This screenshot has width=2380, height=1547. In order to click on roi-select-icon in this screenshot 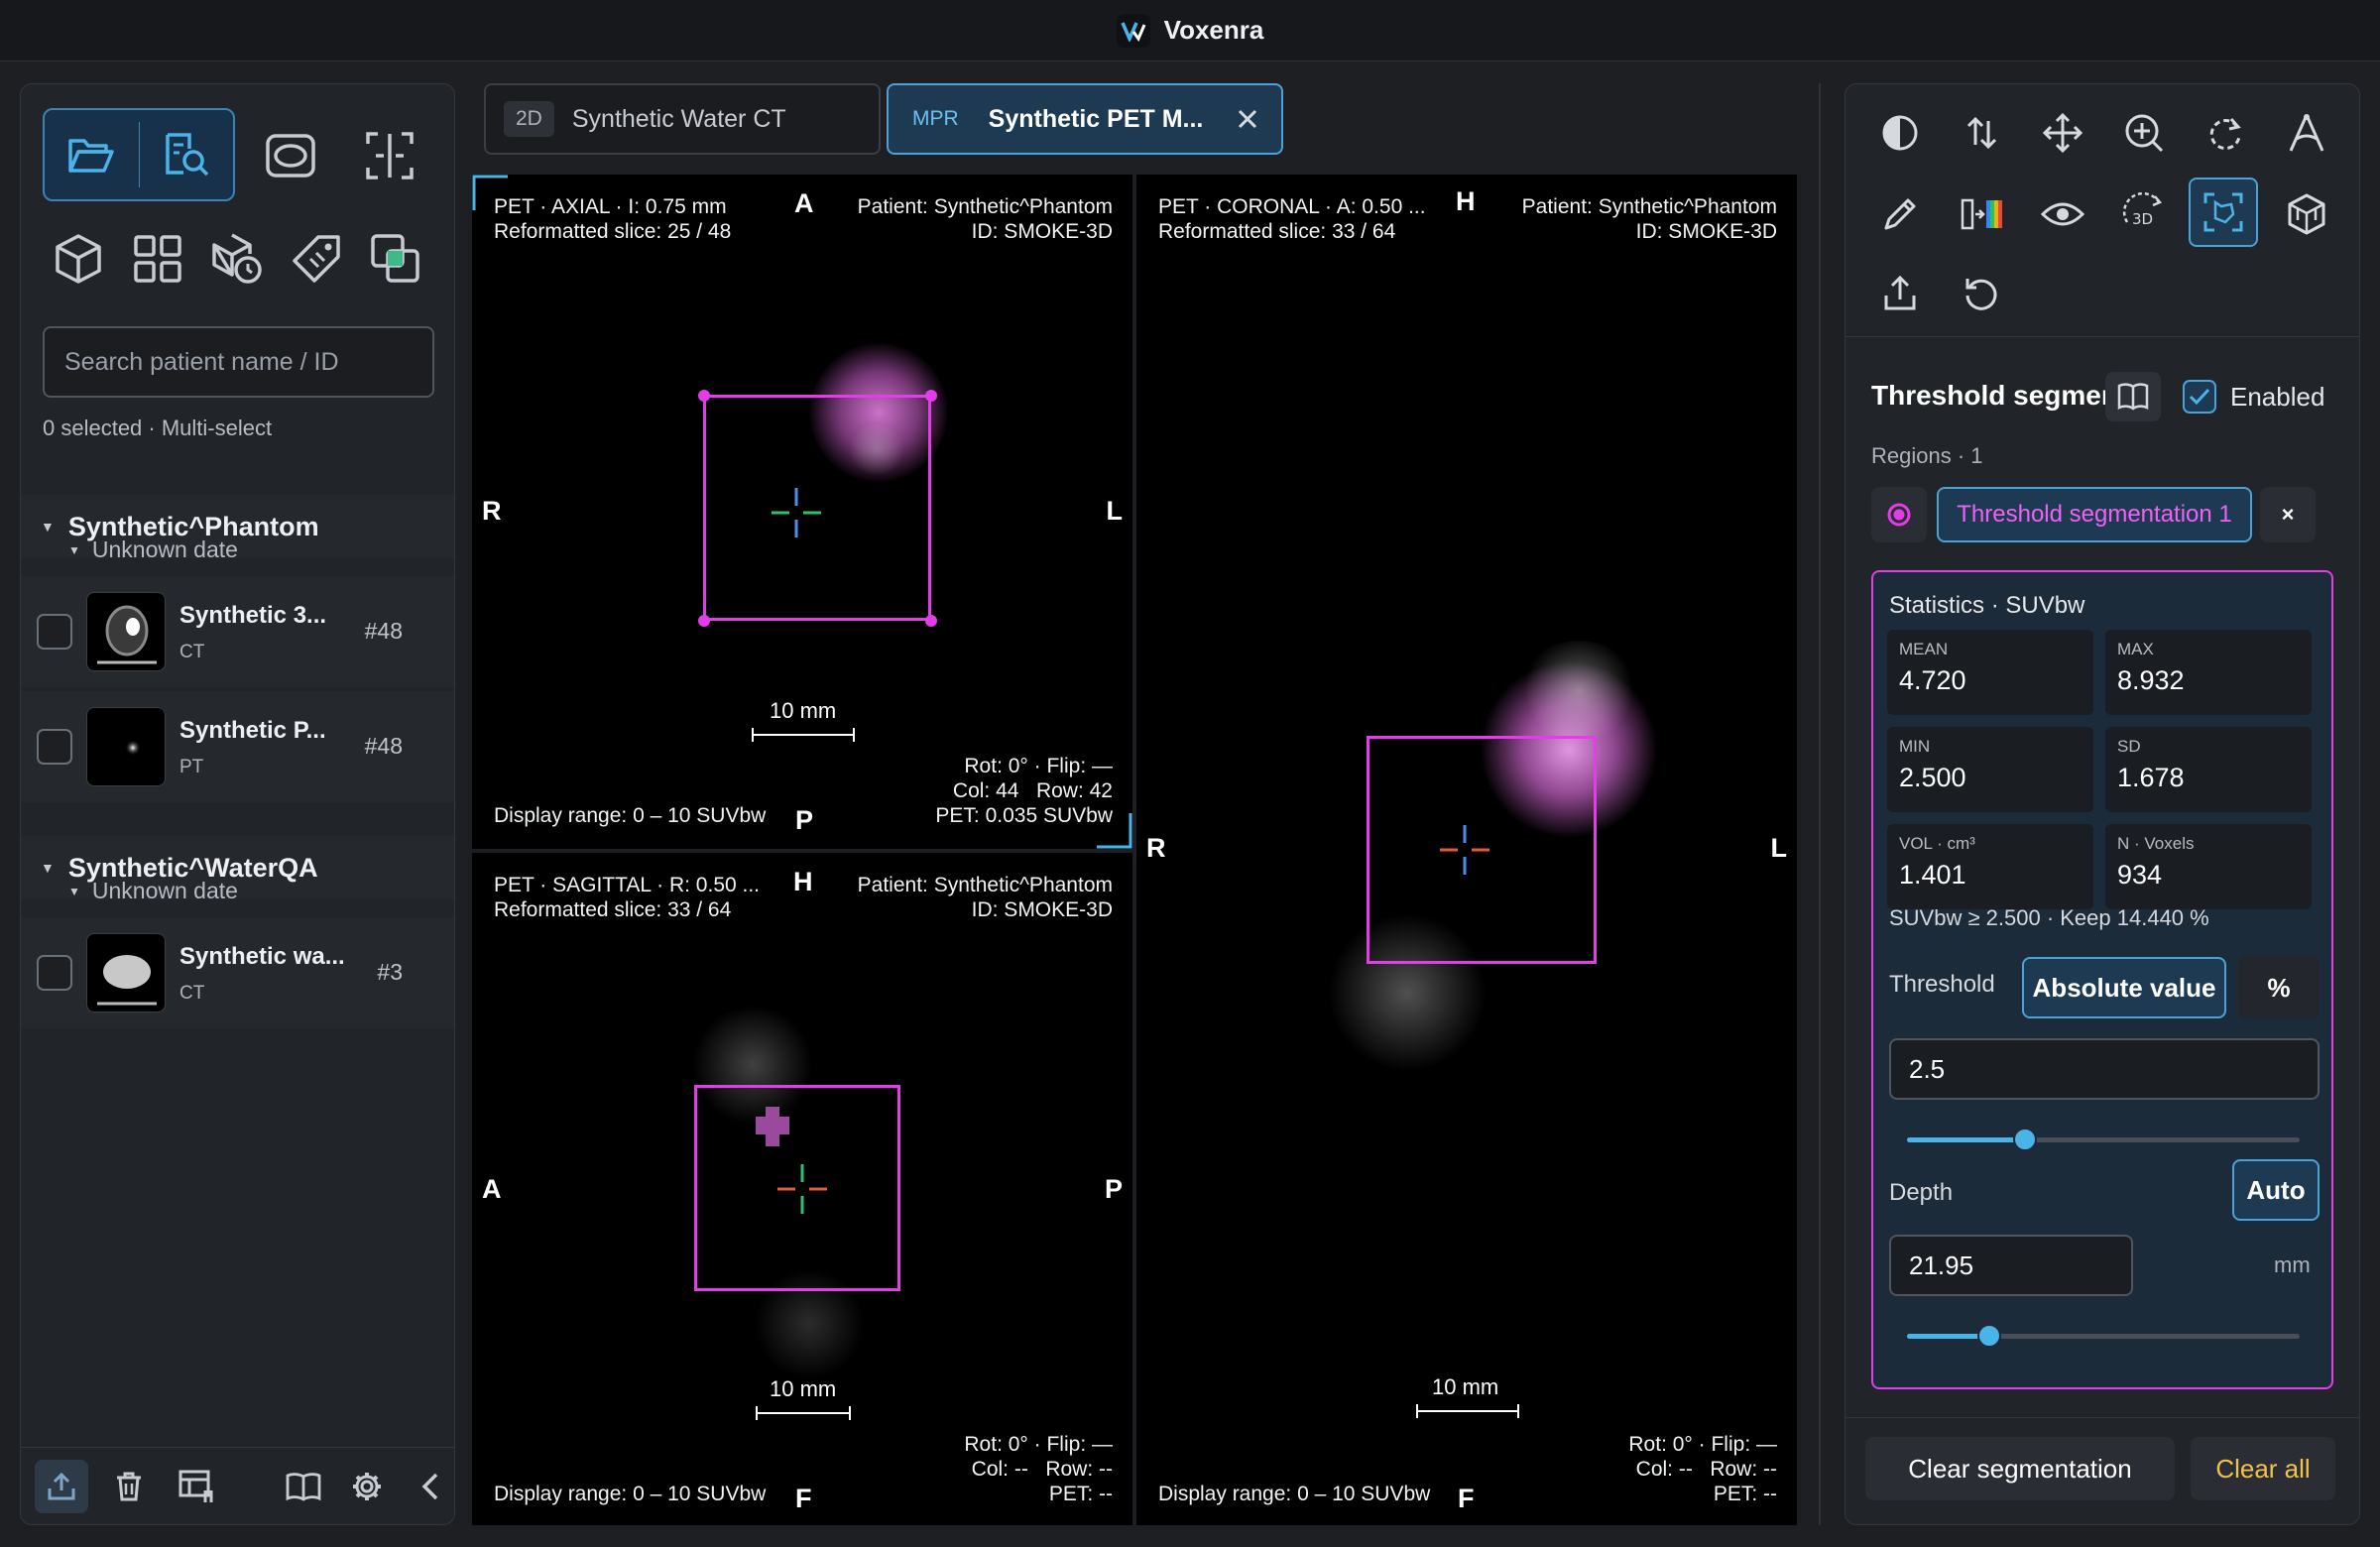, I will do `click(2223, 212)`.